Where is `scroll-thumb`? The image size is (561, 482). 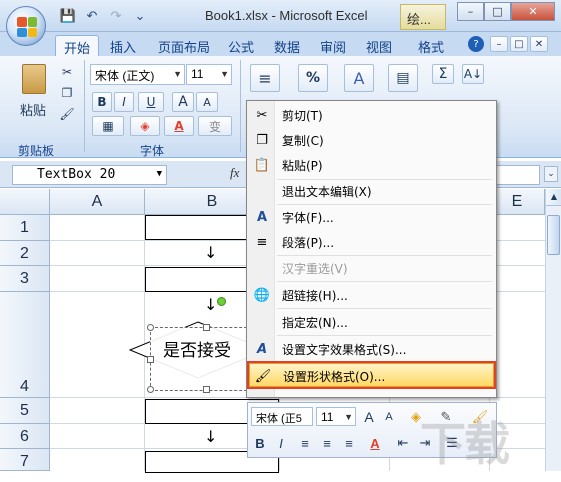
scroll-thumb is located at coordinates (553, 235).